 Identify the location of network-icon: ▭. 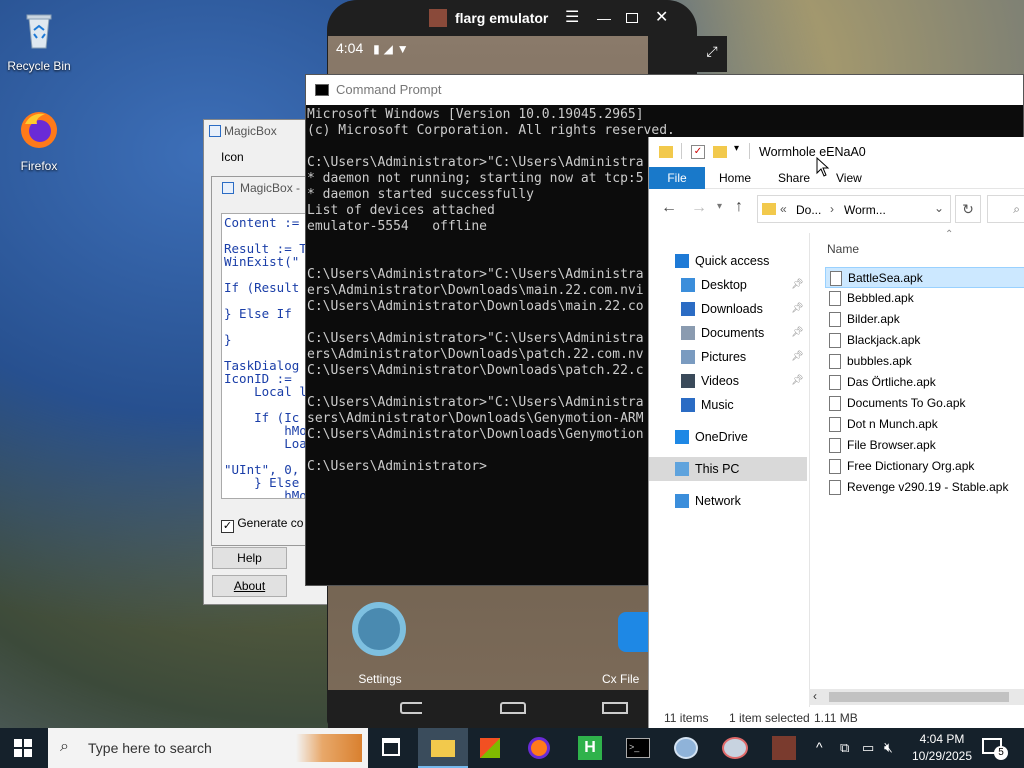
(868, 748).